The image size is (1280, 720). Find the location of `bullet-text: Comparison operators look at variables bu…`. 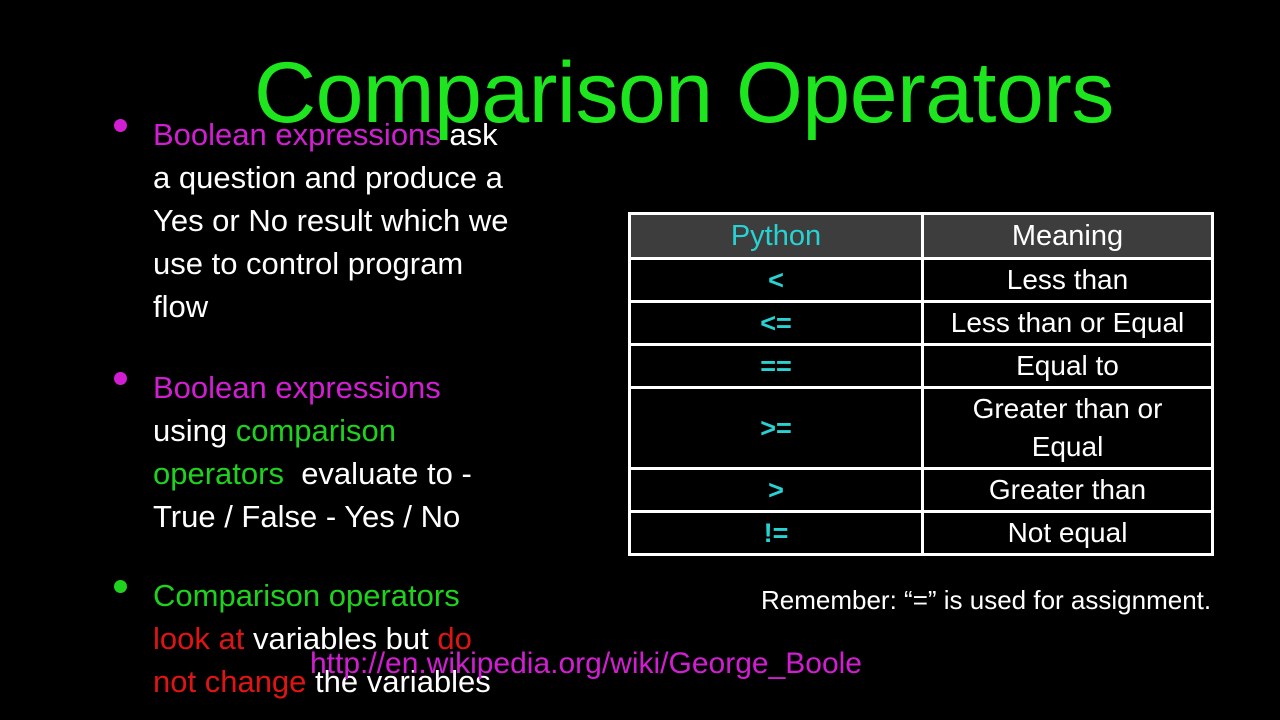

bullet-text: Comparison operators look at variables bu… is located at coordinates (322, 638).